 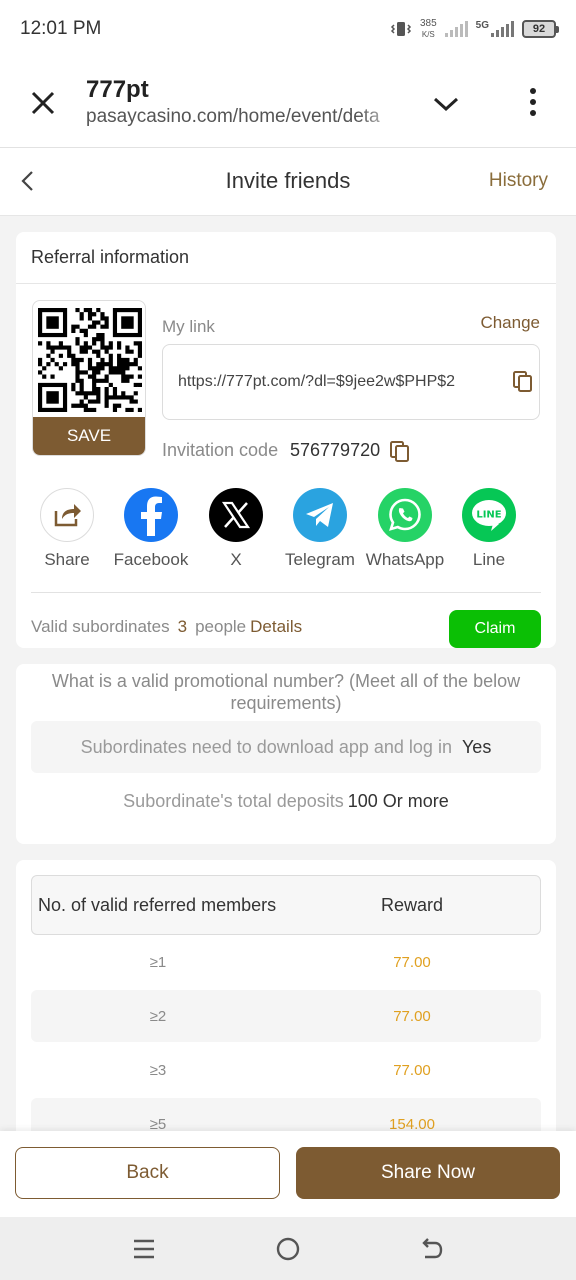 I want to click on invitation-code-label: Invitation code, so click(x=220, y=450).